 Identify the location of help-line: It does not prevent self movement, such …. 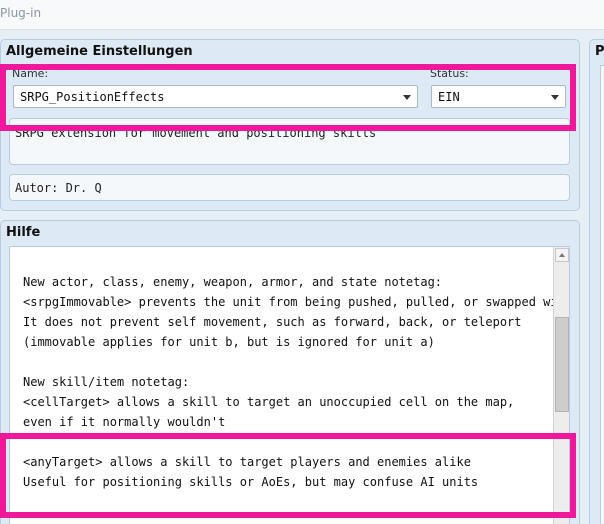
(272, 322).